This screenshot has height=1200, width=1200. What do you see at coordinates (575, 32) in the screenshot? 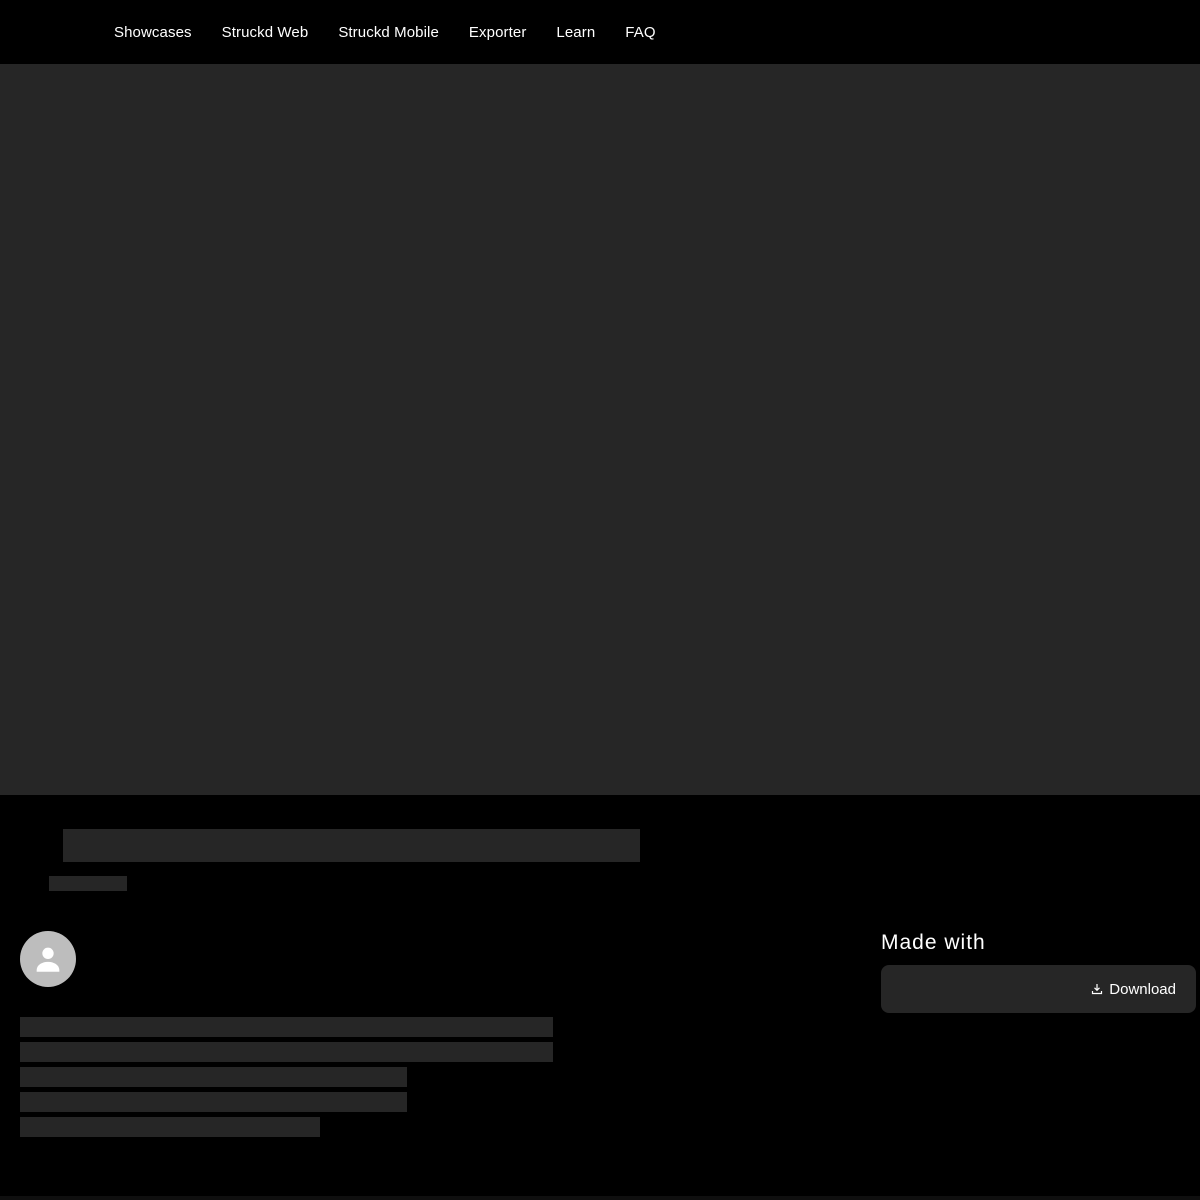
I see `nav-item-learn: Learn` at bounding box center [575, 32].